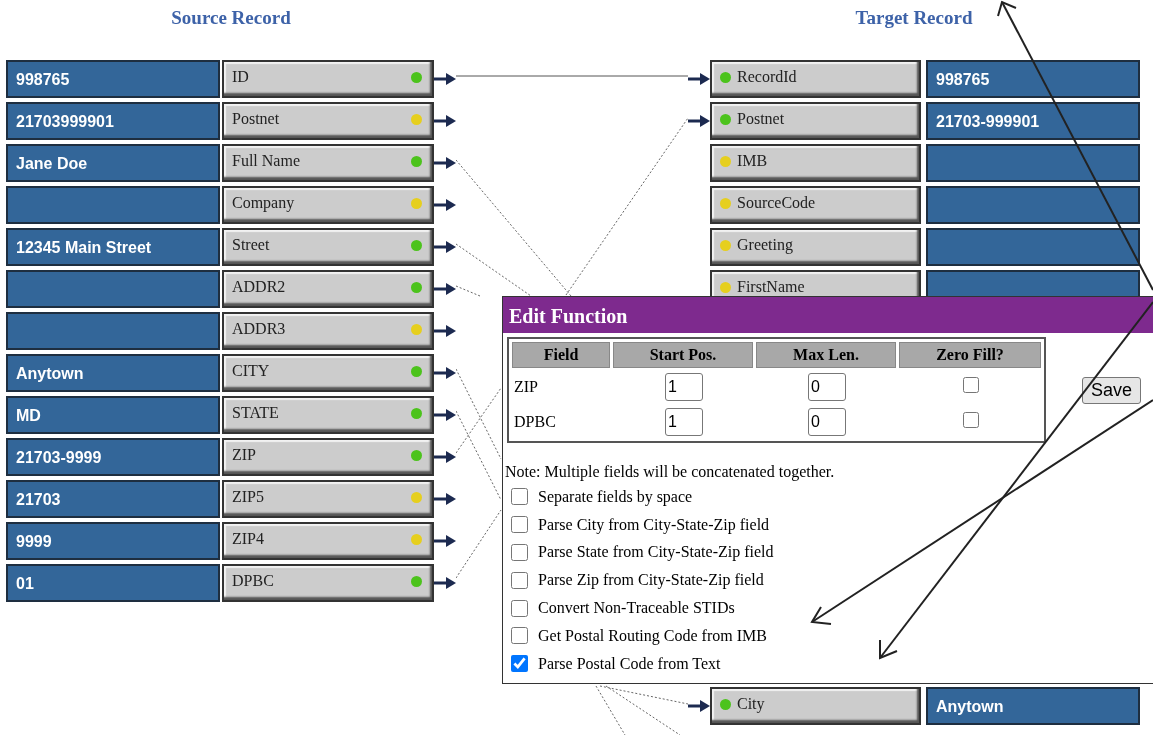 The image size is (1153, 735). Describe the element at coordinates (113, 457) in the screenshot. I see `value-cell: 21703-9999` at that location.